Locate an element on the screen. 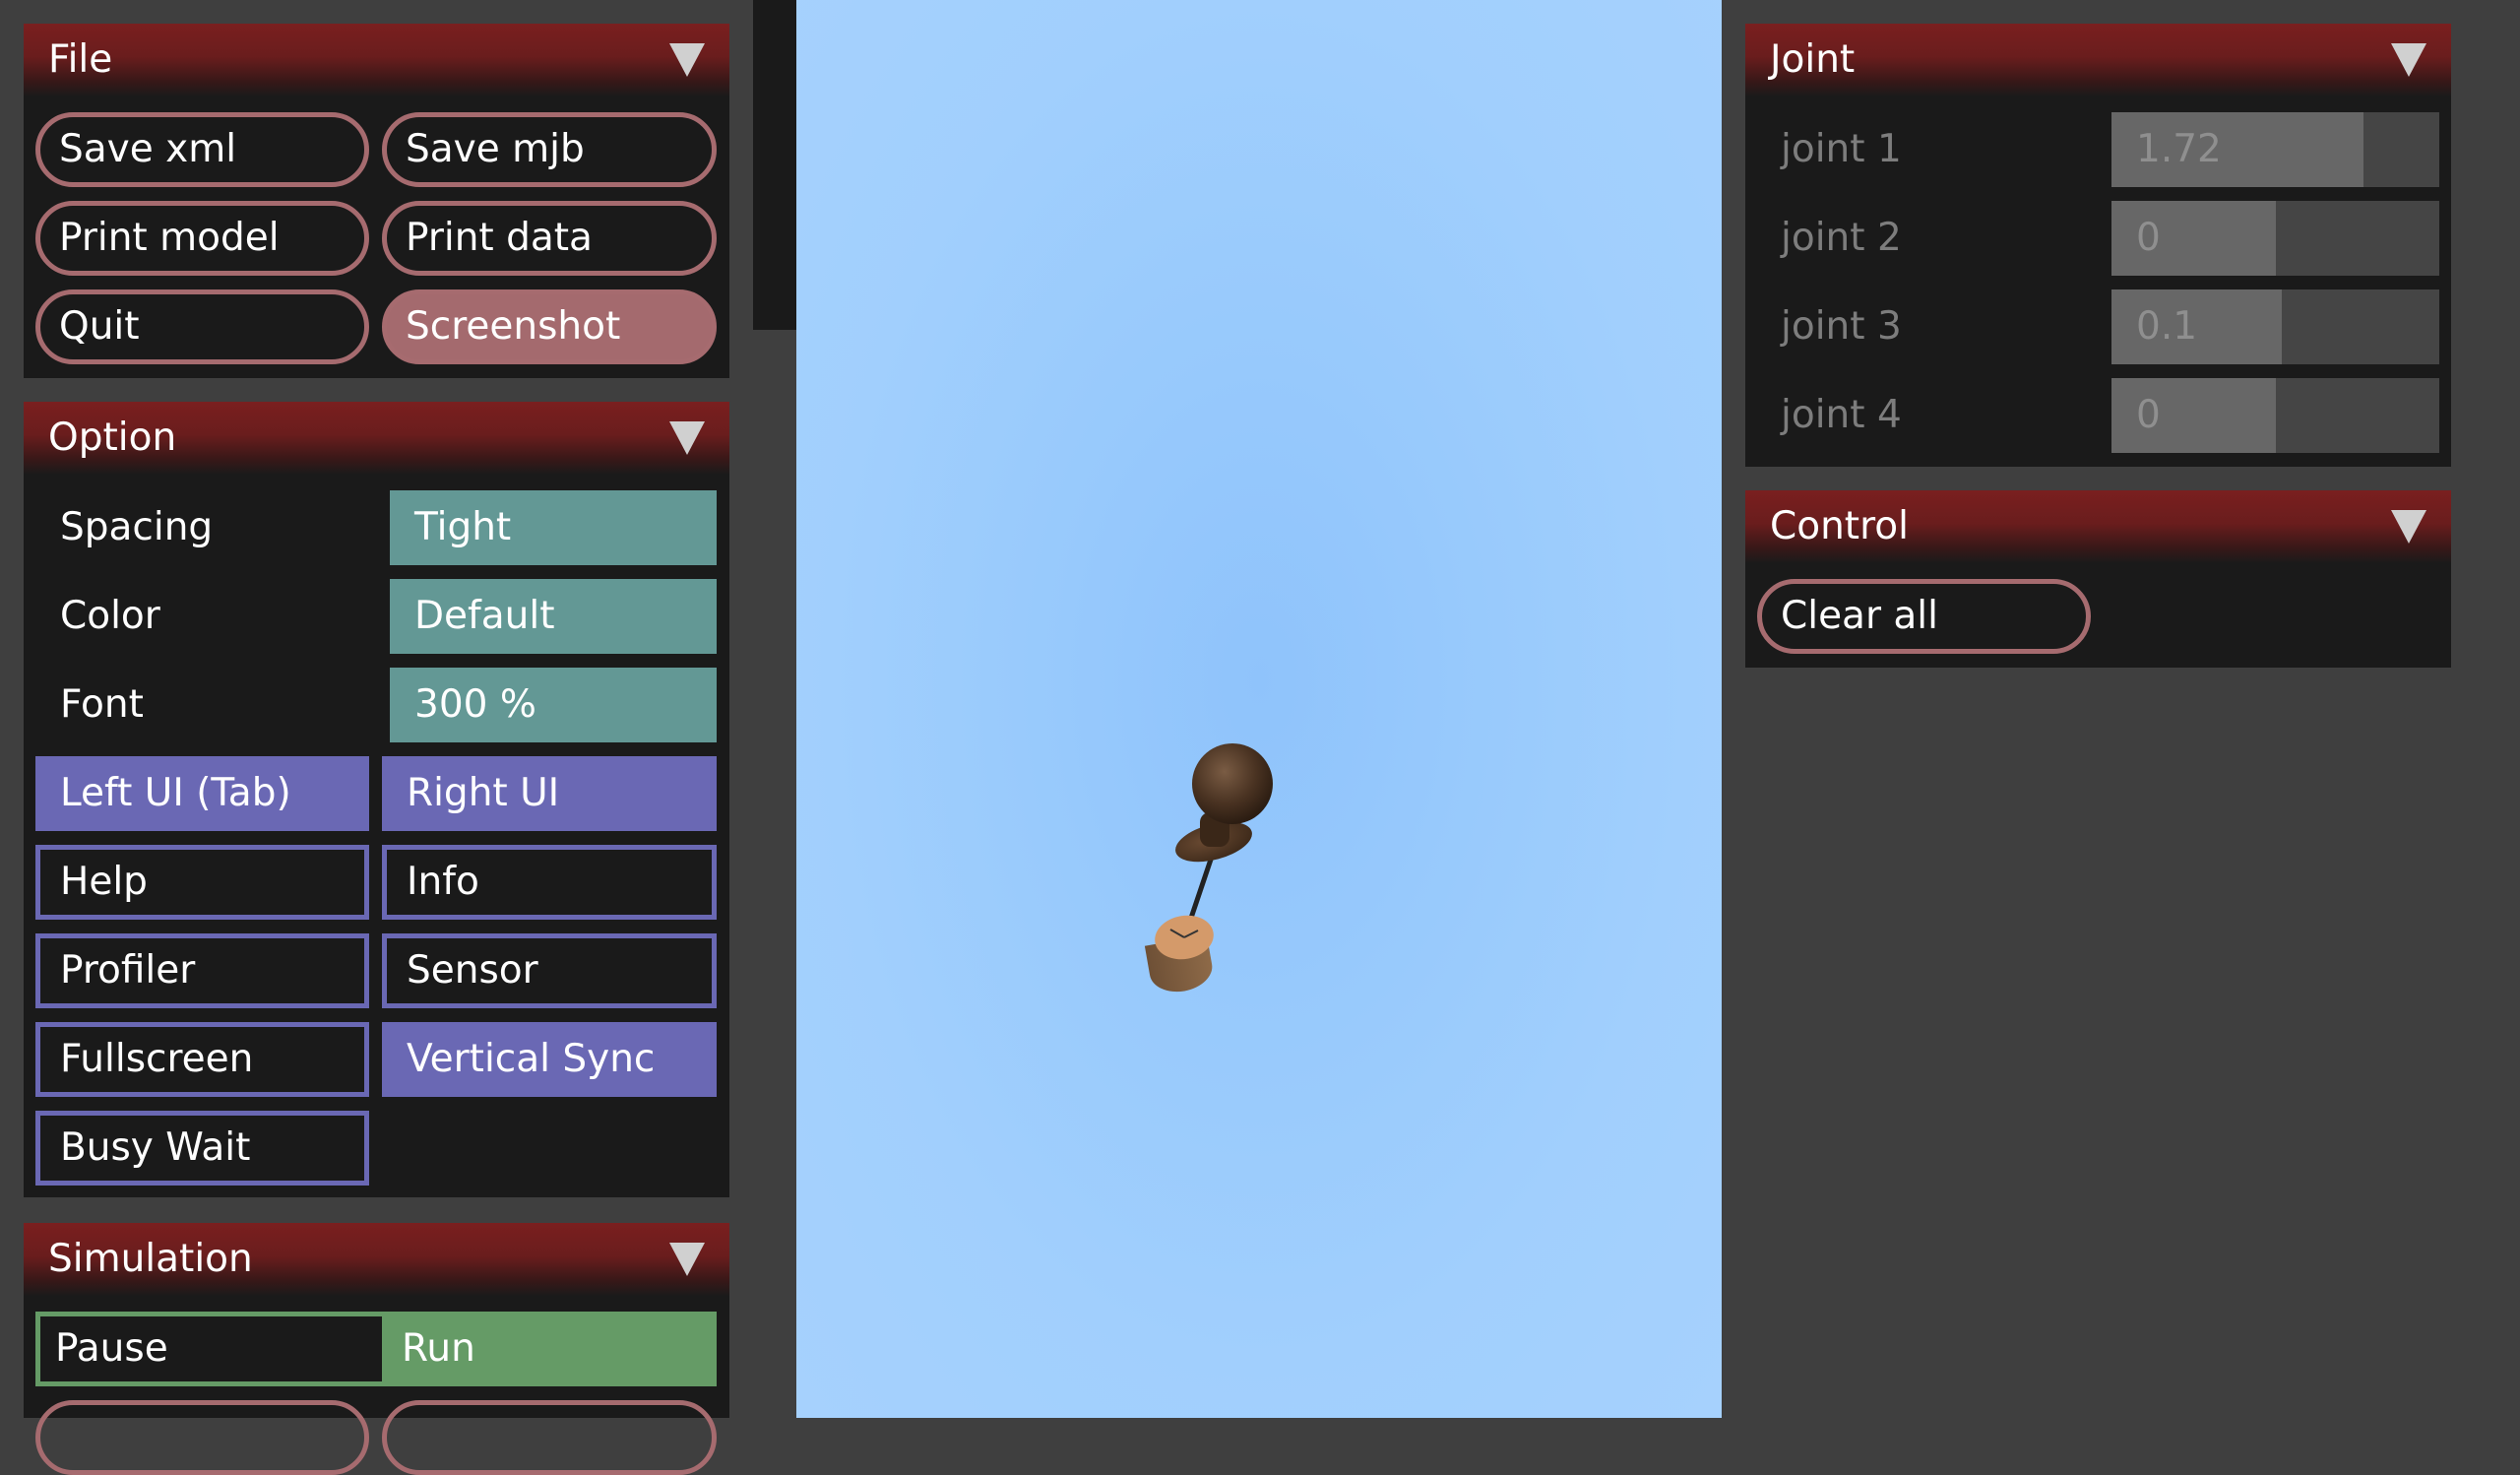 The width and height of the screenshot is (2520, 1475). joint-panel-title: Joint is located at coordinates (1813, 59).